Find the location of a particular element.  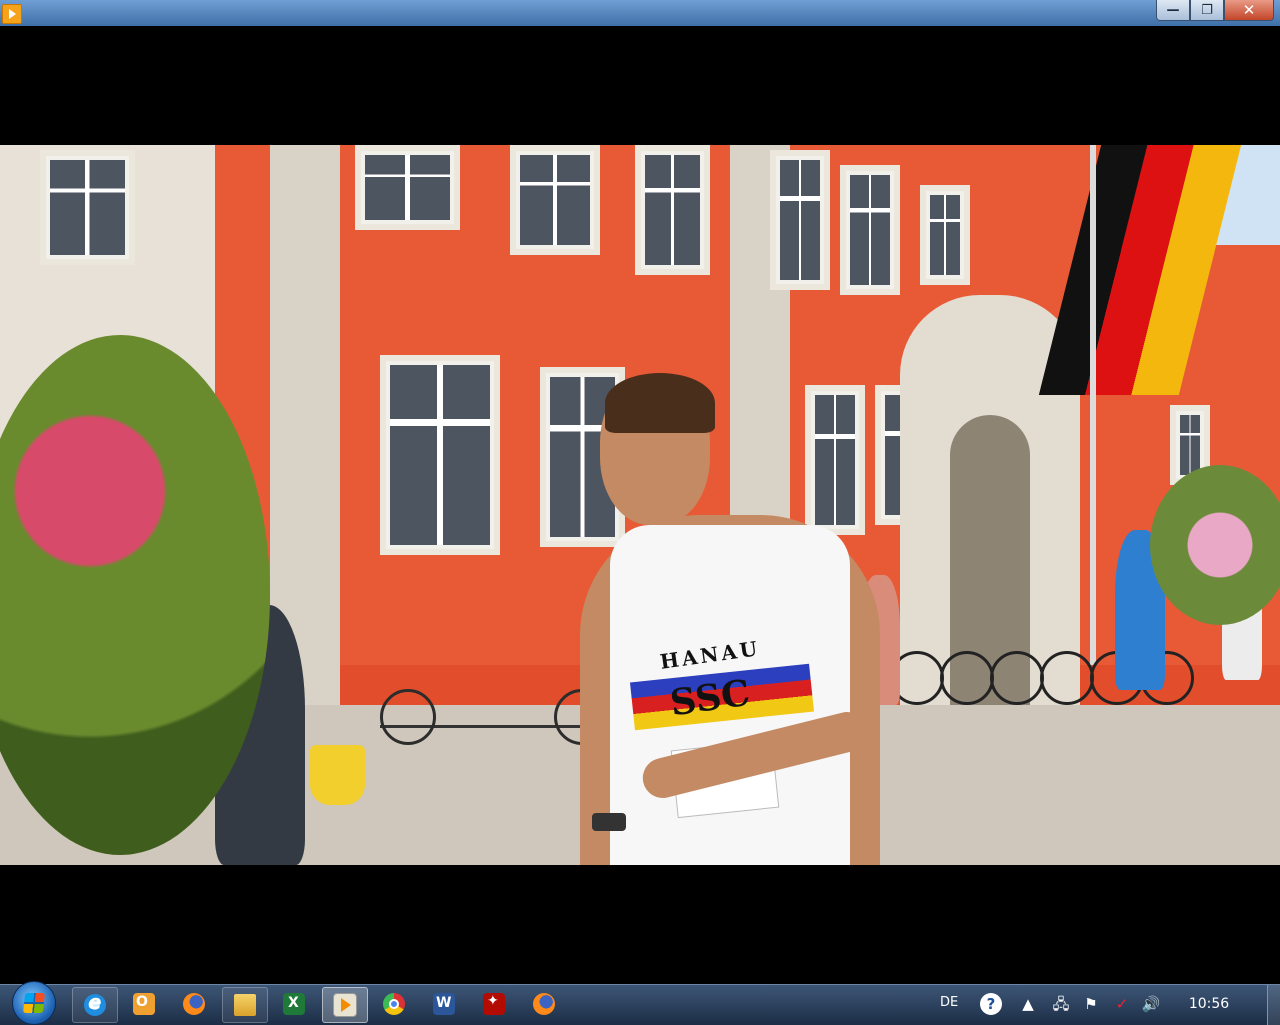

clock: 10:56 is located at coordinates (1209, 1004).